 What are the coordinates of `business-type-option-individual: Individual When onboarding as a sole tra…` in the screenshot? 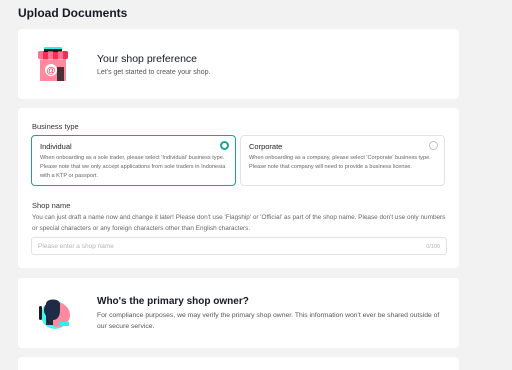 It's located at (133, 160).